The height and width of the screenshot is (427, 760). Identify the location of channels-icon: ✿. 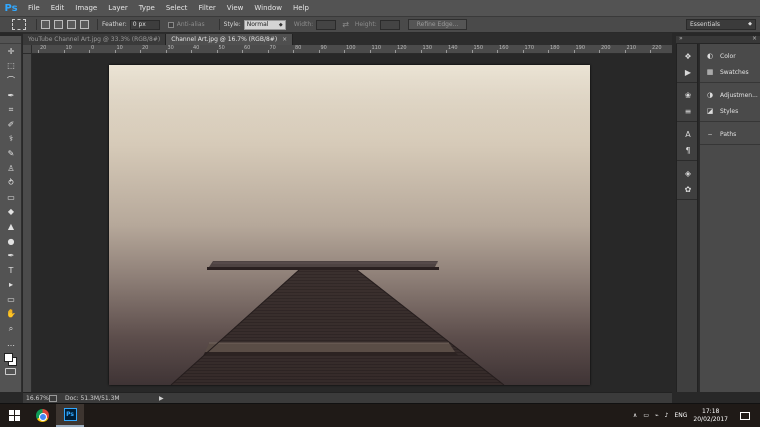
(688, 189).